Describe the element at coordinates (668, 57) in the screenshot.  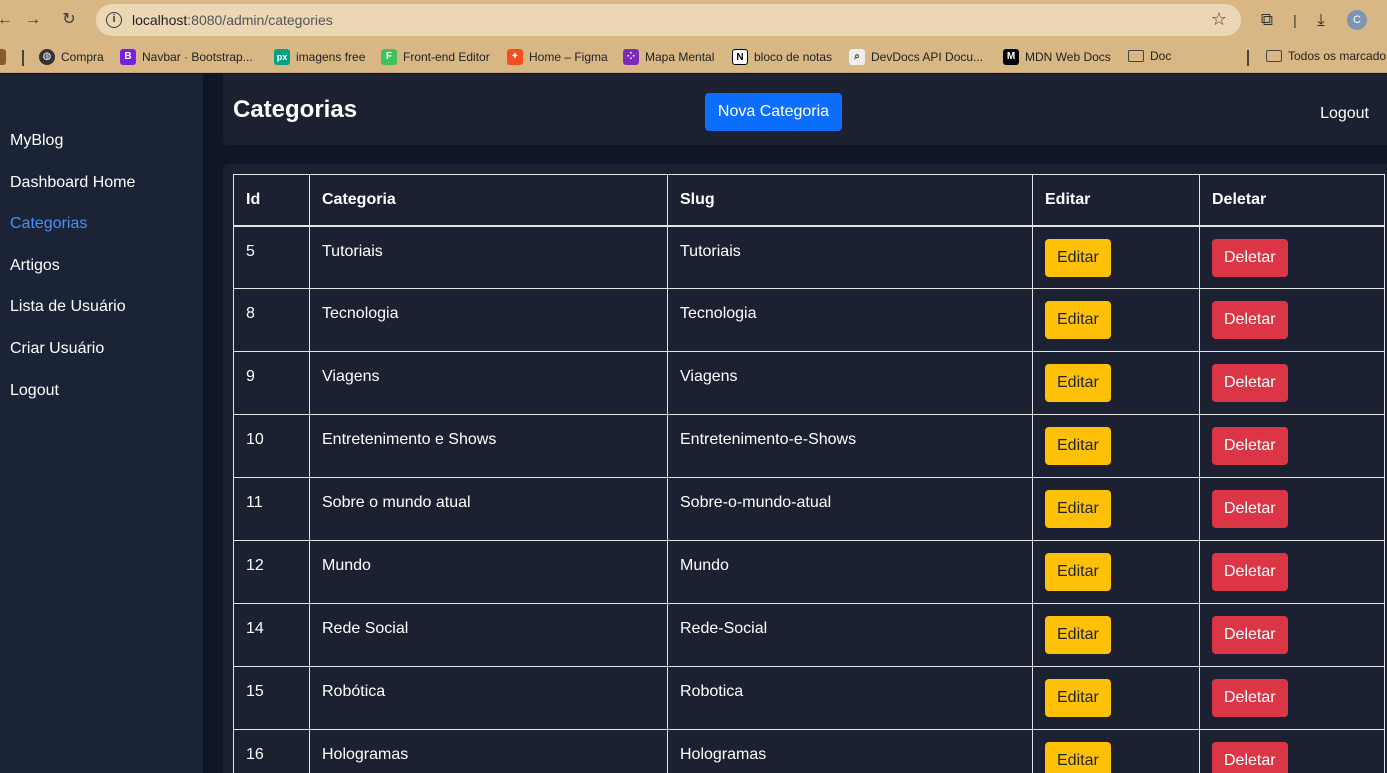
I see `bookmark-mapa-mental: ⁘ Mapa Mental` at that location.